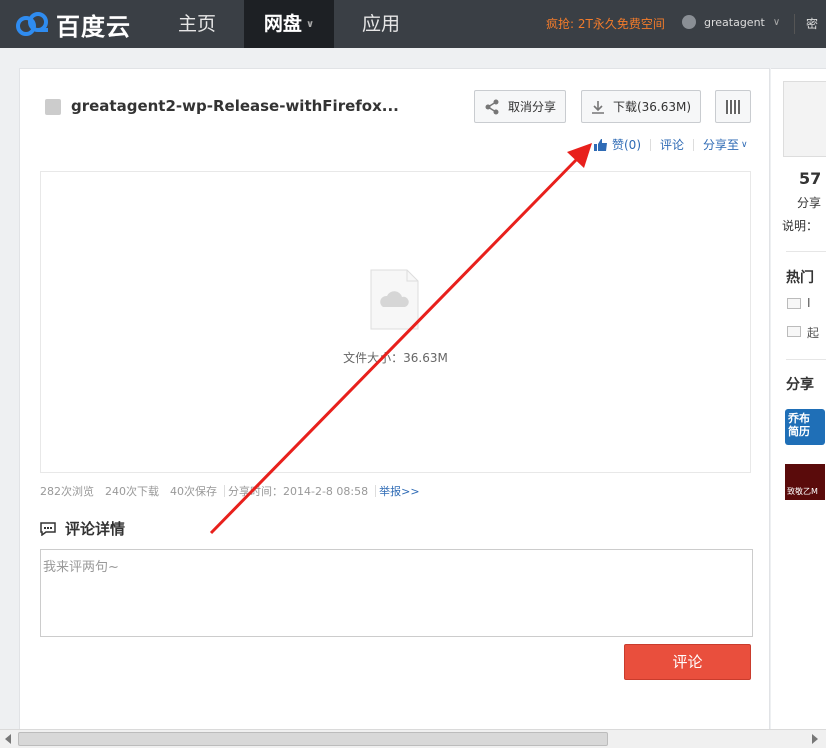 This screenshot has width=826, height=748. I want to click on scroll-left-icon, so click(8, 739).